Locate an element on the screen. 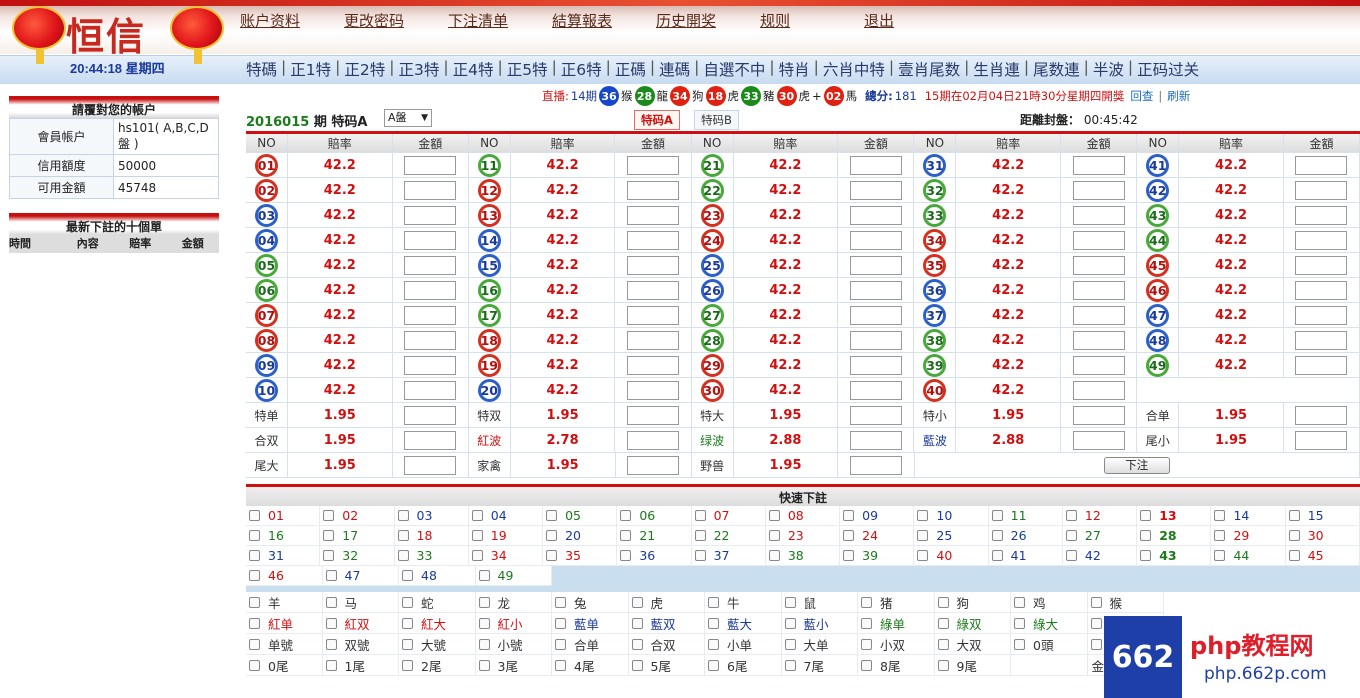 This screenshot has width=1360, height=698. quick-option: 藍双 is located at coordinates (666, 623).